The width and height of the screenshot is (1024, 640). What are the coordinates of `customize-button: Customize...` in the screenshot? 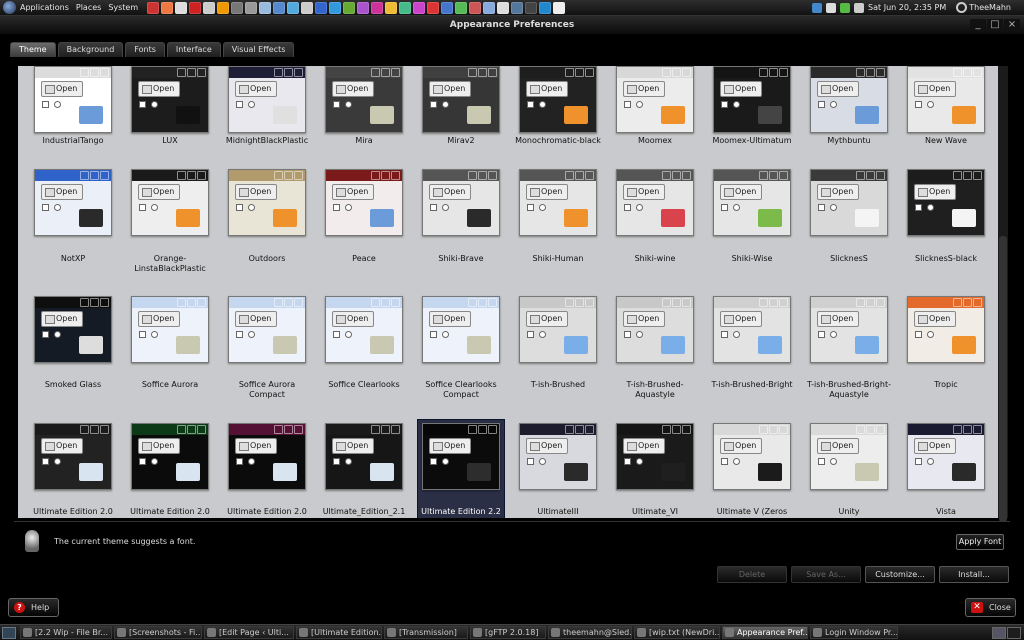 It's located at (900, 574).